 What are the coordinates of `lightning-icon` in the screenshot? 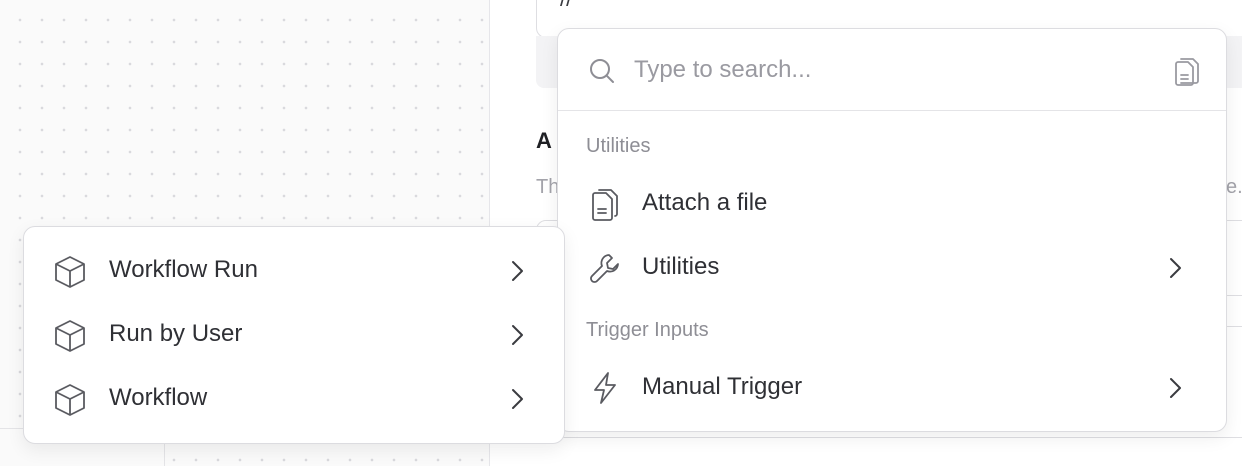 It's located at (605, 388).